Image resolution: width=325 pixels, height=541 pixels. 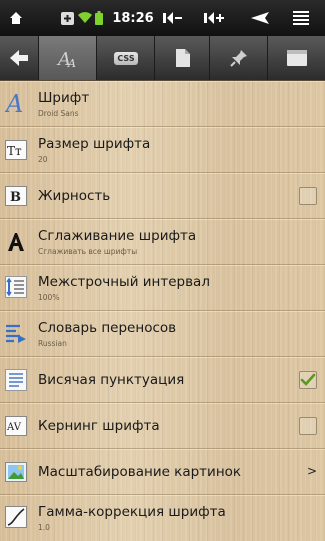 I want to click on setting-value: Сглаживать все шрифты, so click(x=88, y=251).